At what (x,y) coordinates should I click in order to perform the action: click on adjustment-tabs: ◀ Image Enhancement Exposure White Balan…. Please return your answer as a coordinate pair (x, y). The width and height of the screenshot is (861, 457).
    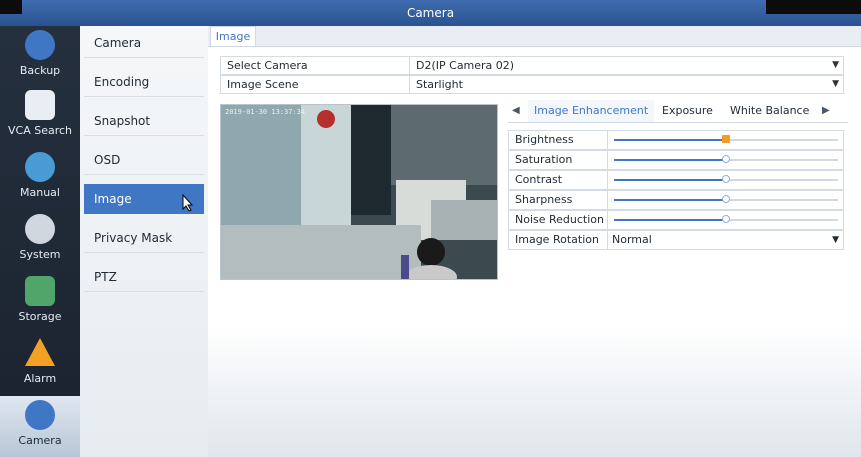
    Looking at the image, I should click on (678, 111).